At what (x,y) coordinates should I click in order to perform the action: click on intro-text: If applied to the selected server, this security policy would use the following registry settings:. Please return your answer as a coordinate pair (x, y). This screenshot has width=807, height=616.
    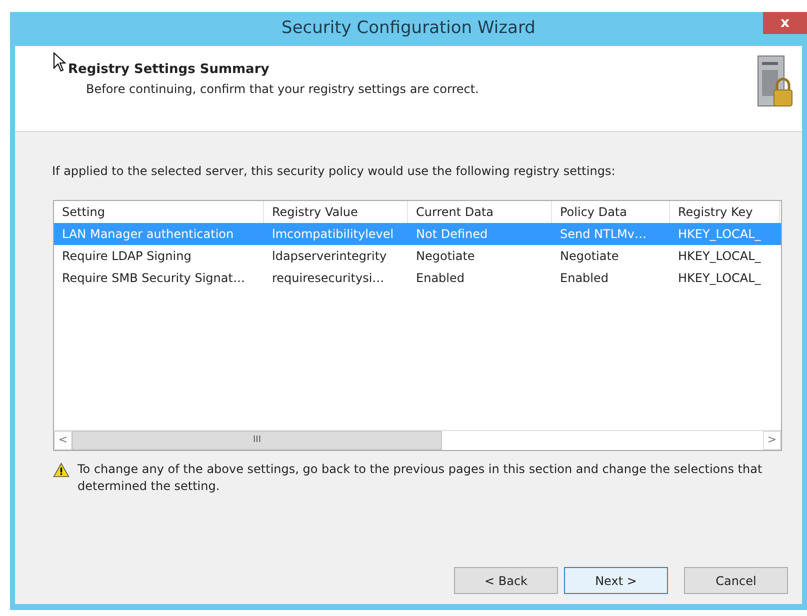
    Looking at the image, I should click on (334, 171).